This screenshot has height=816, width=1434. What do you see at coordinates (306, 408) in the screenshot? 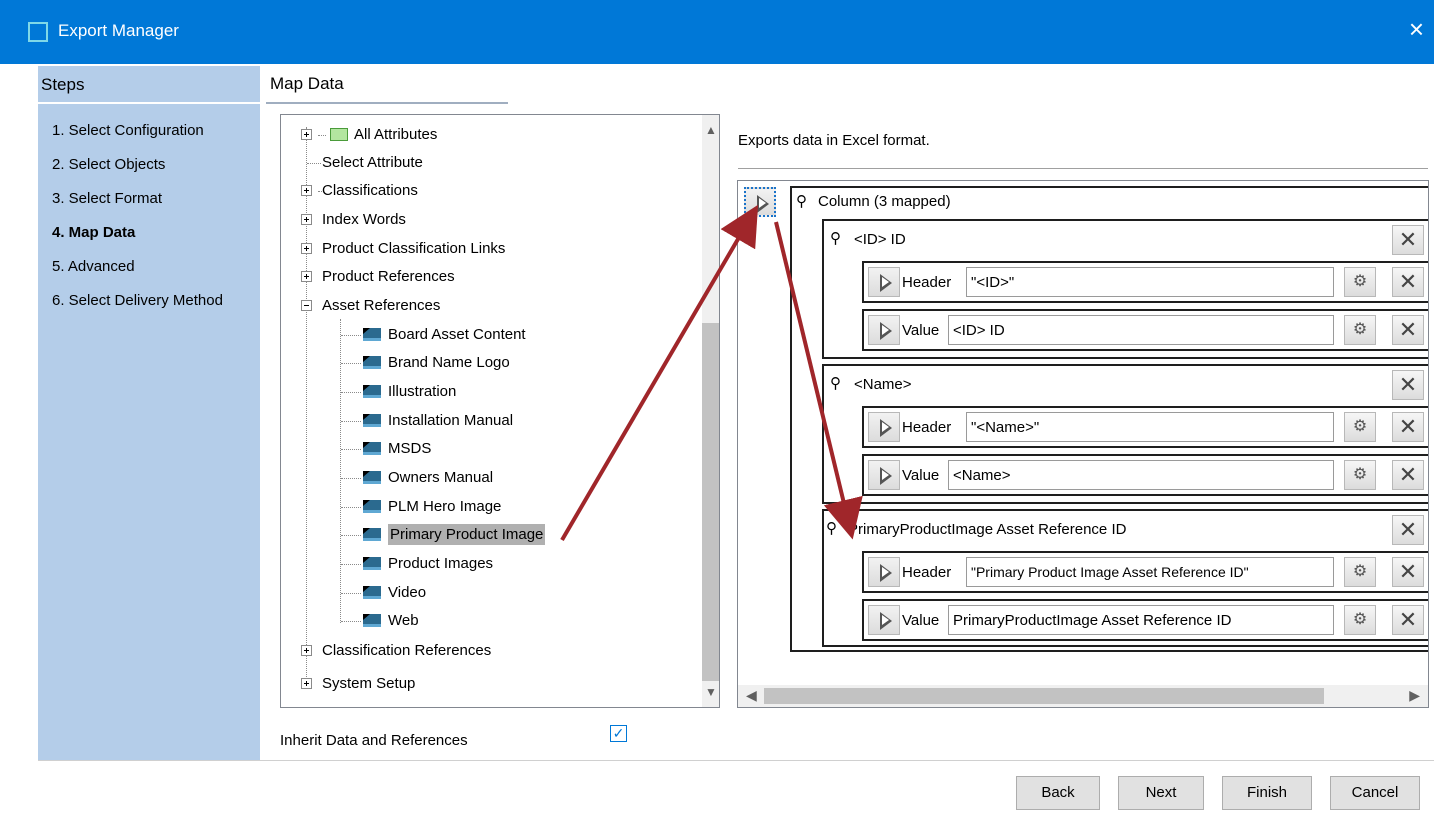
I see `tree-guide-line` at bounding box center [306, 408].